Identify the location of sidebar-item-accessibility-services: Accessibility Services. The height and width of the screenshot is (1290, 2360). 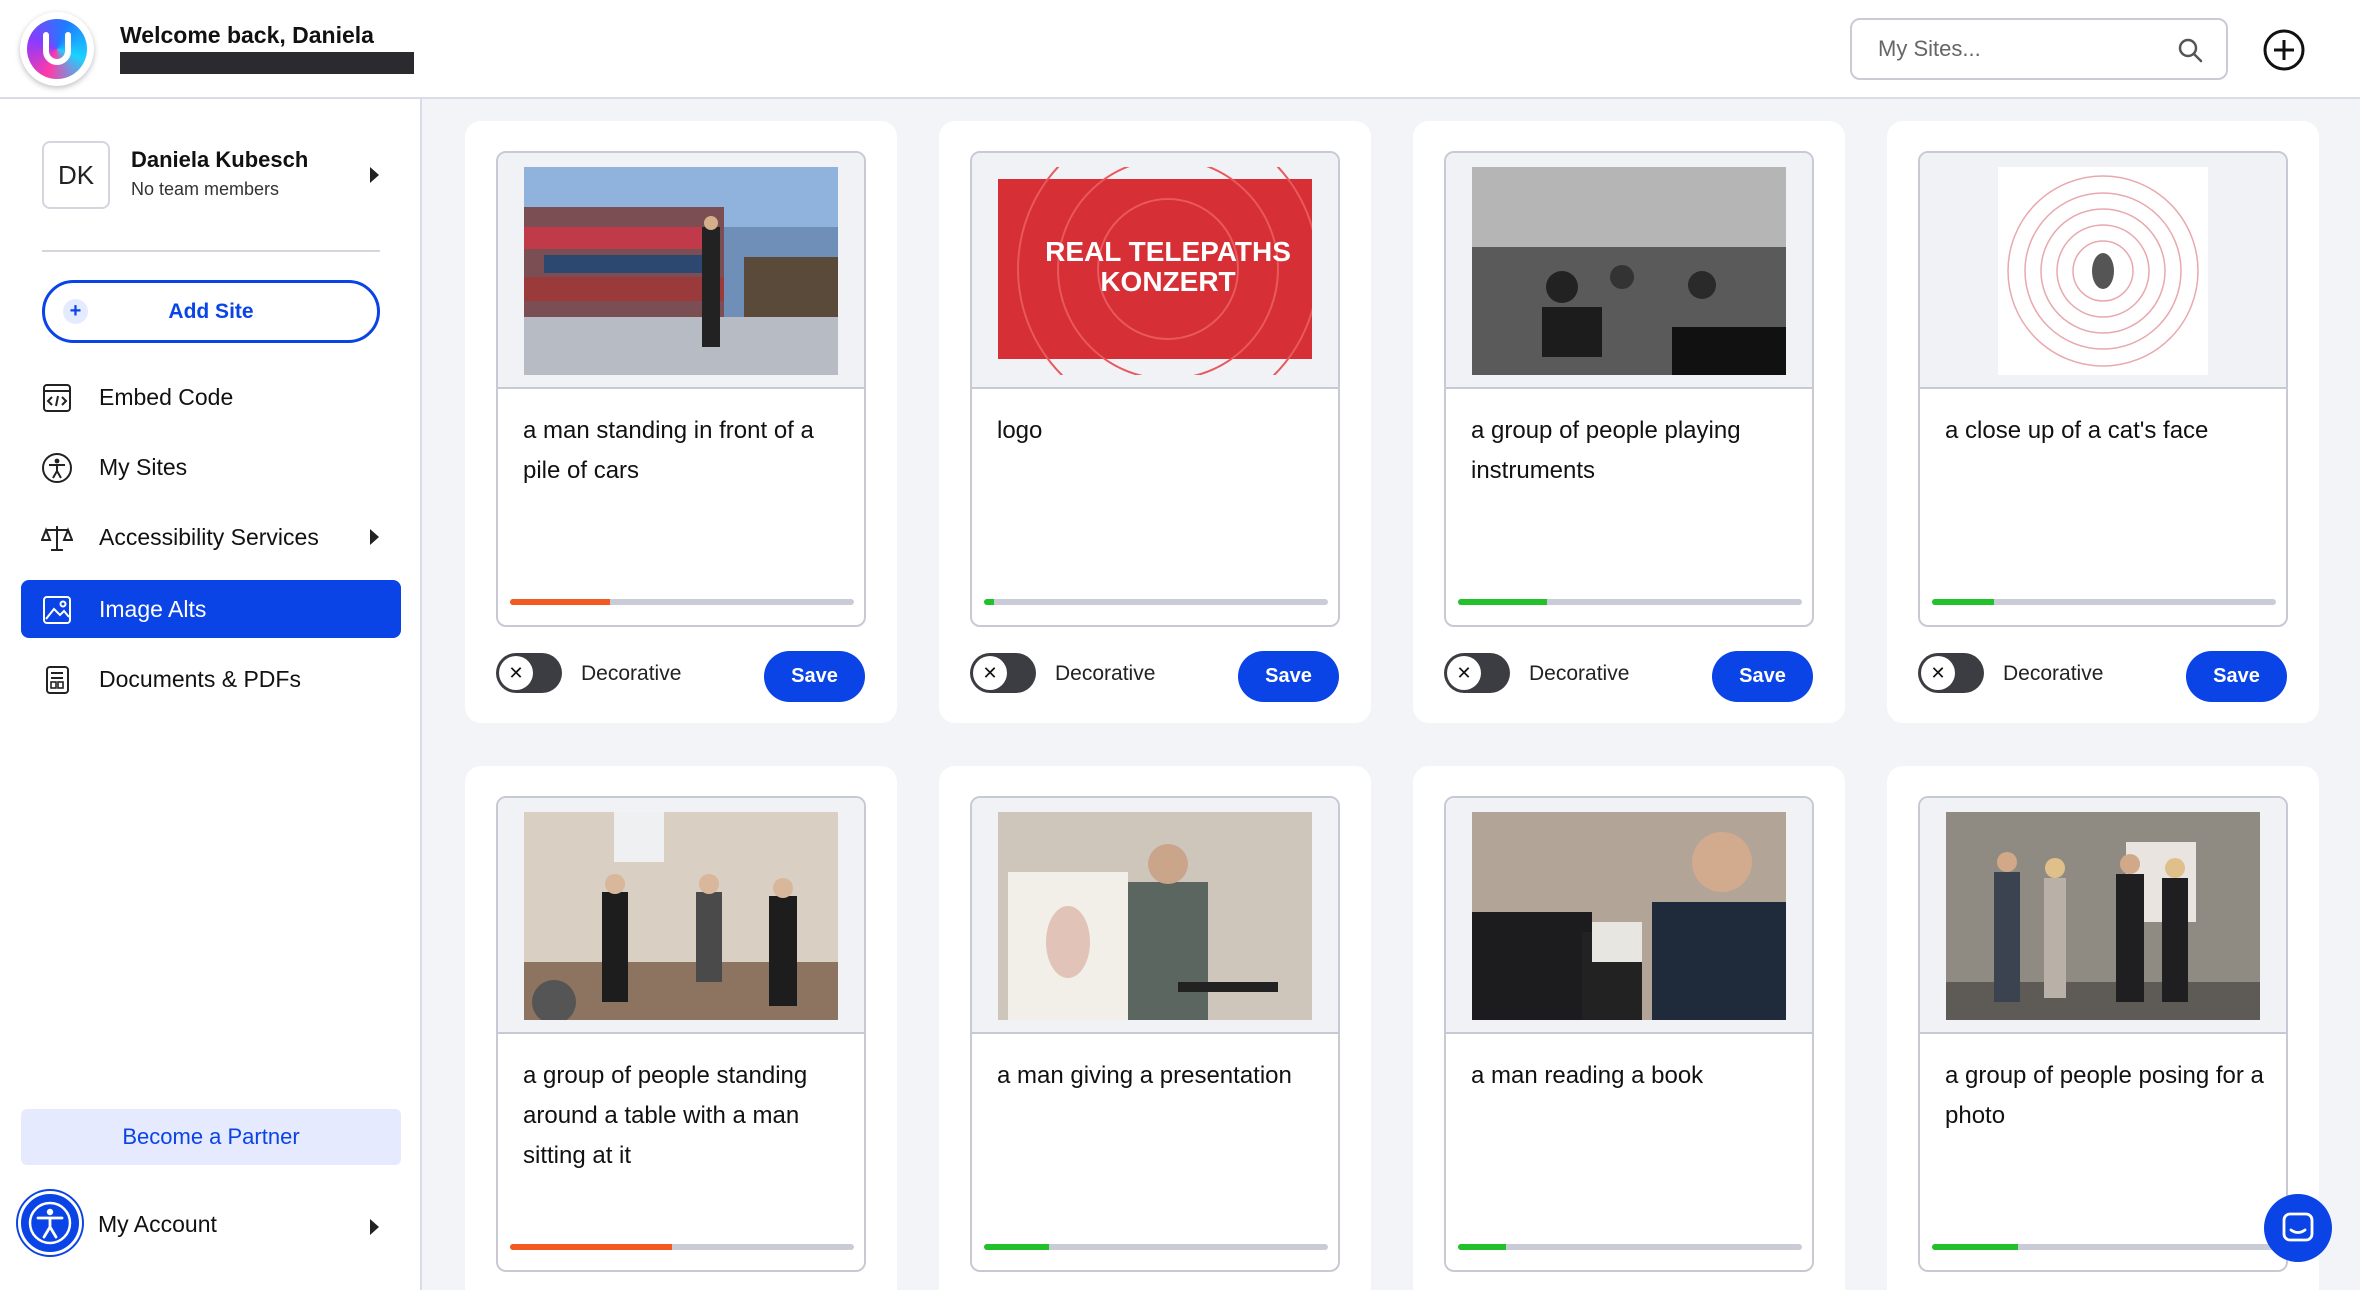
(211, 537).